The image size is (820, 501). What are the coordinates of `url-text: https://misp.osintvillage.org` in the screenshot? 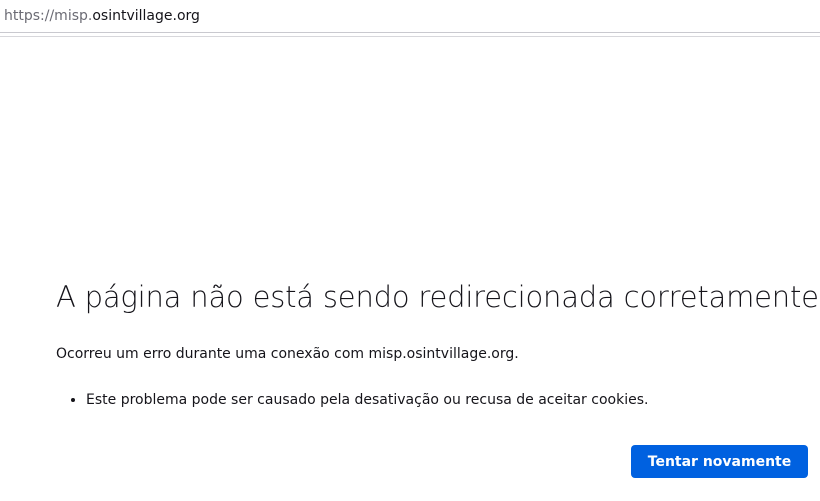 It's located at (102, 16).